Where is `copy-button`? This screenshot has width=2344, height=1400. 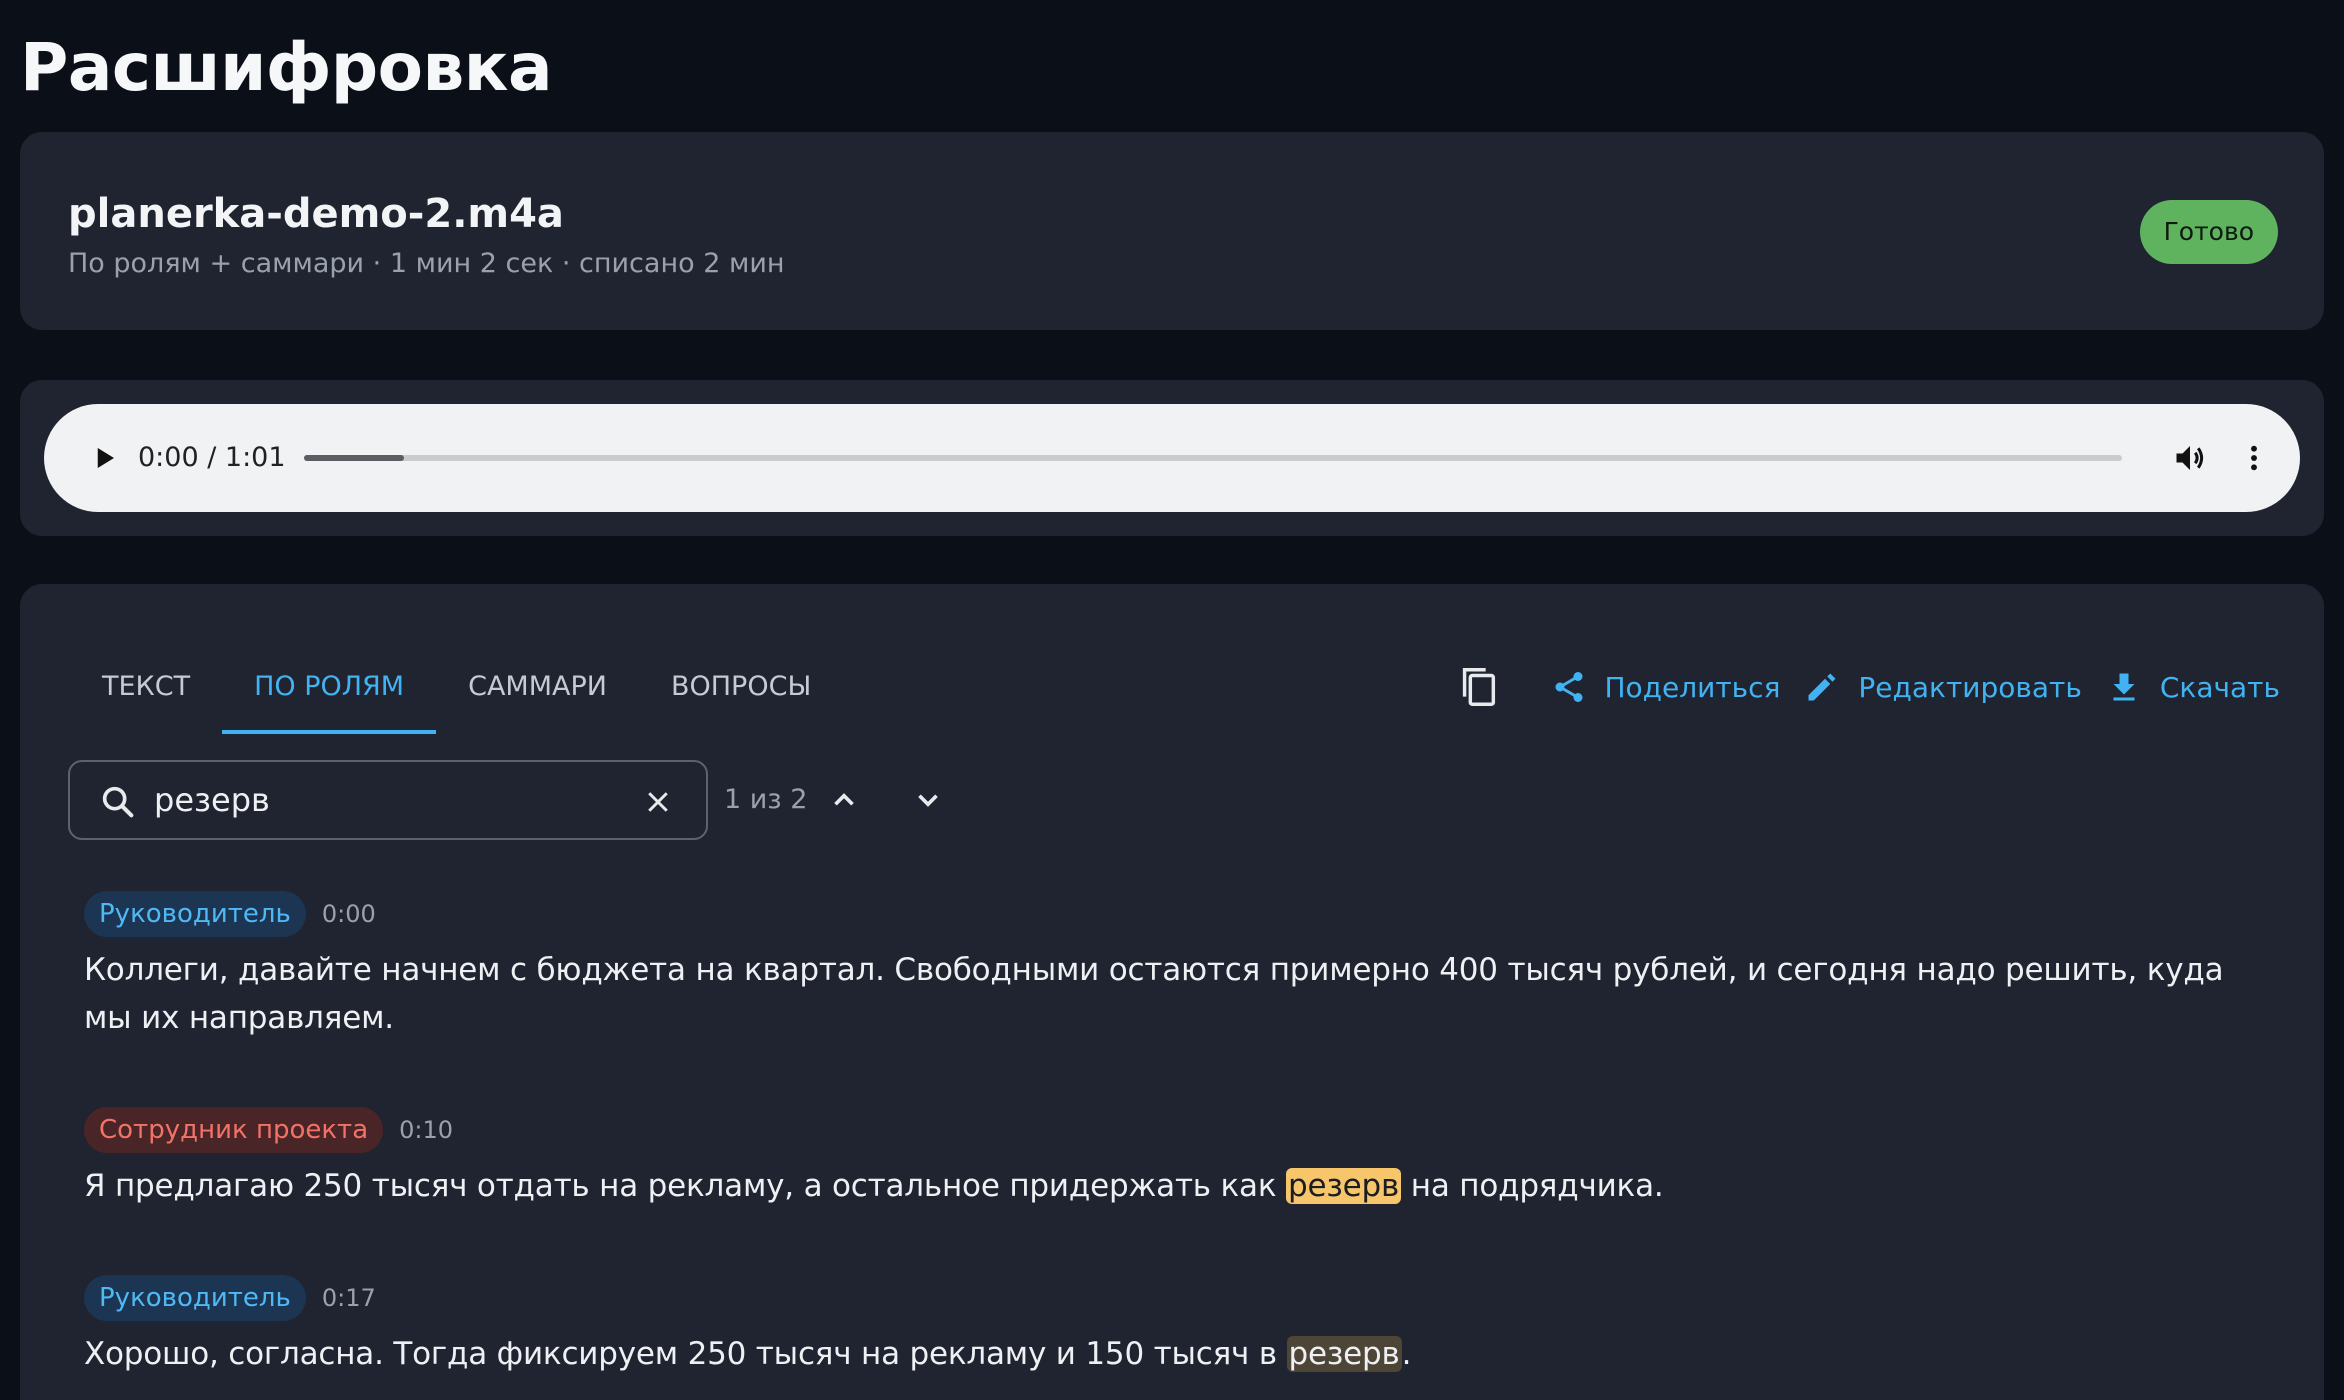 copy-button is located at coordinates (1478, 687).